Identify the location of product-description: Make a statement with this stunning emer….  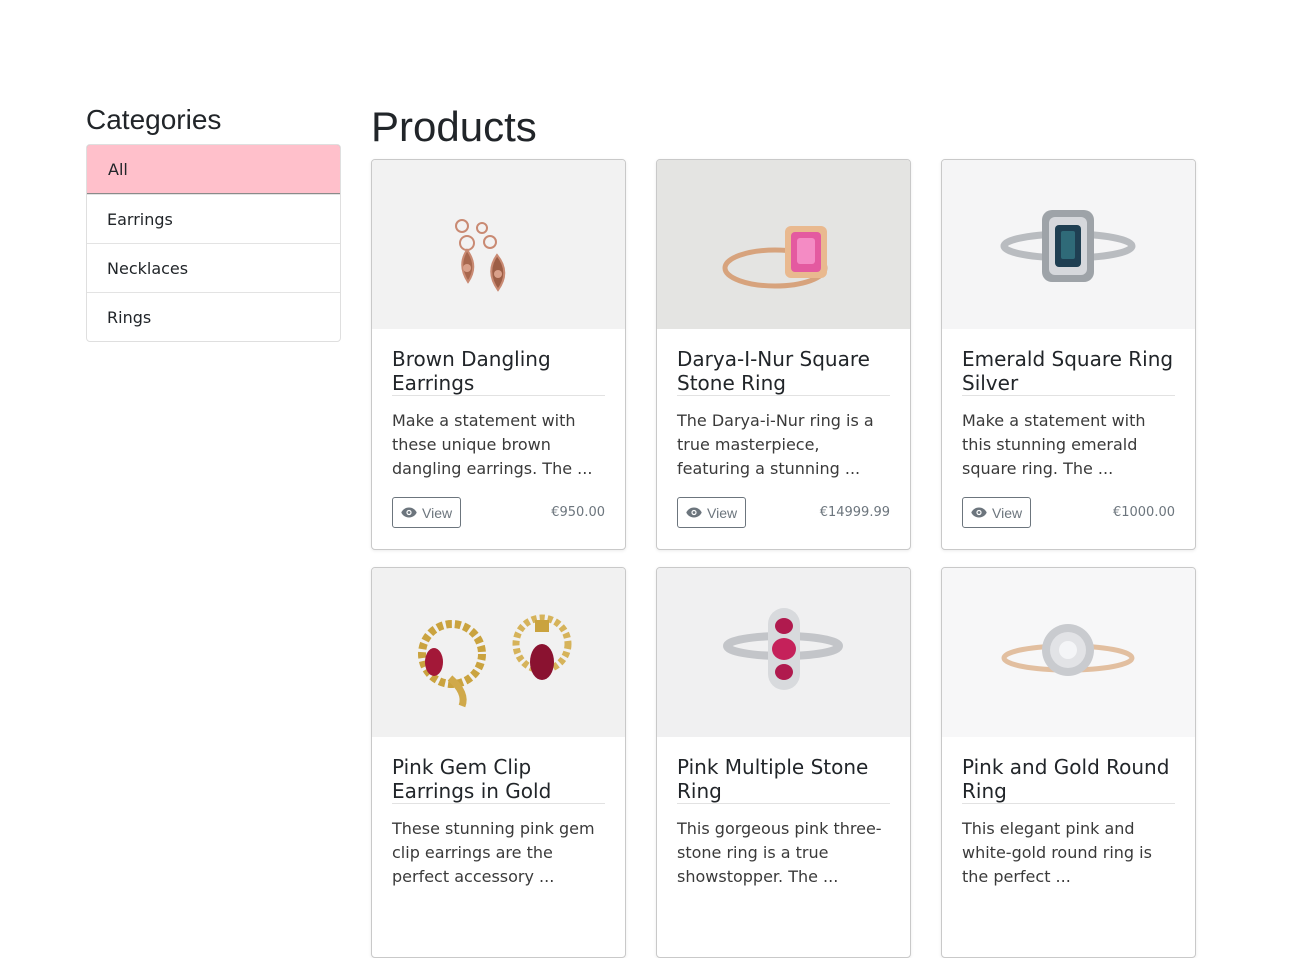
(1054, 444).